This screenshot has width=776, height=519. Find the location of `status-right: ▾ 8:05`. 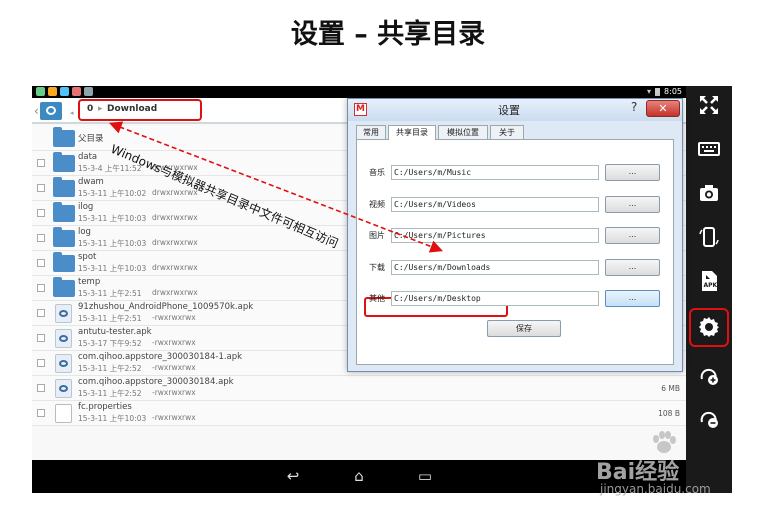

status-right: ▾ 8:05 is located at coordinates (664, 91).